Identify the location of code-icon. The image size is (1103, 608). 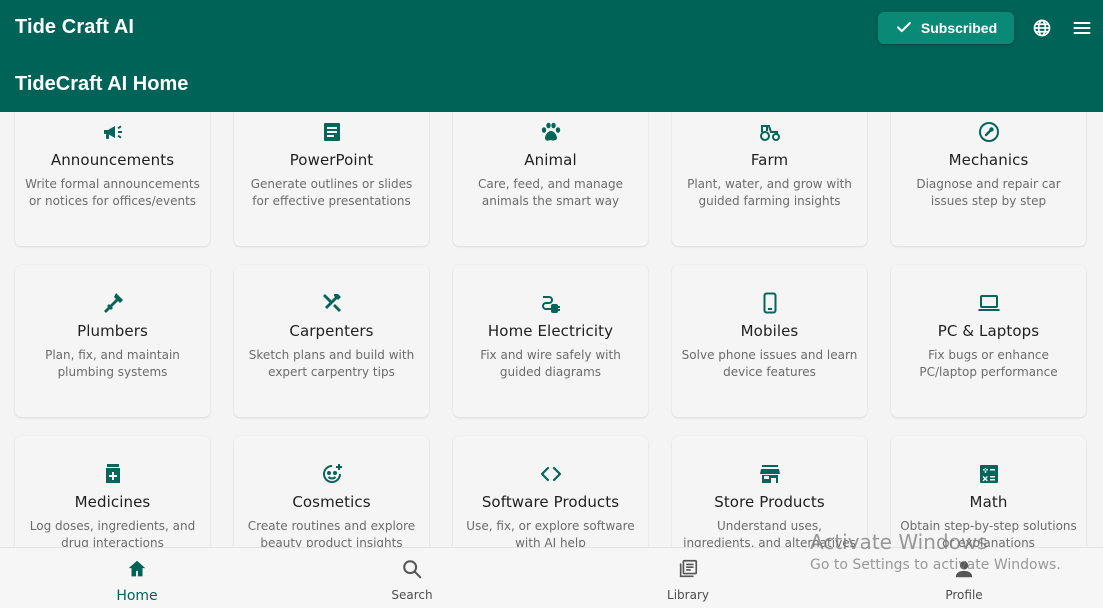
(551, 474).